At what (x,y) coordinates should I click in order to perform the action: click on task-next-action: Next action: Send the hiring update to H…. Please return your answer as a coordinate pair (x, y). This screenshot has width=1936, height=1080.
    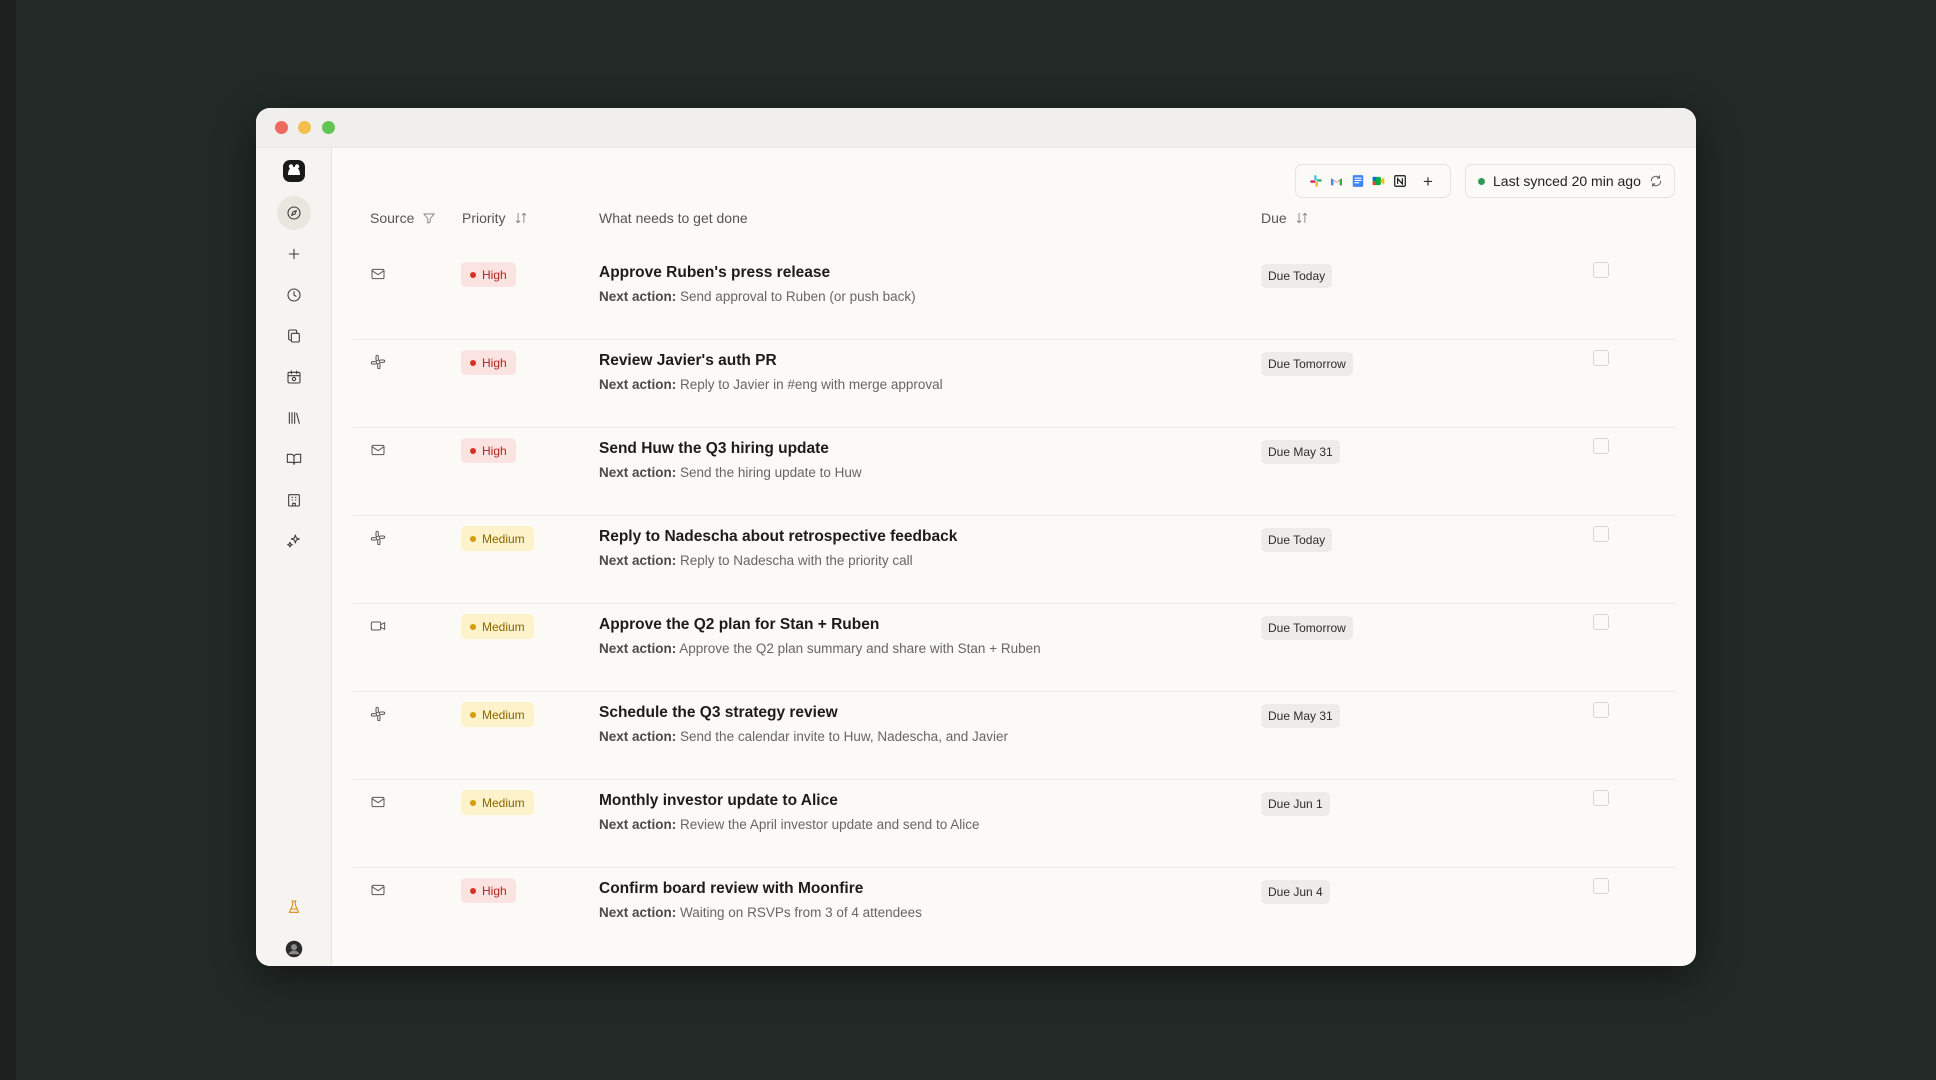
    Looking at the image, I should click on (730, 472).